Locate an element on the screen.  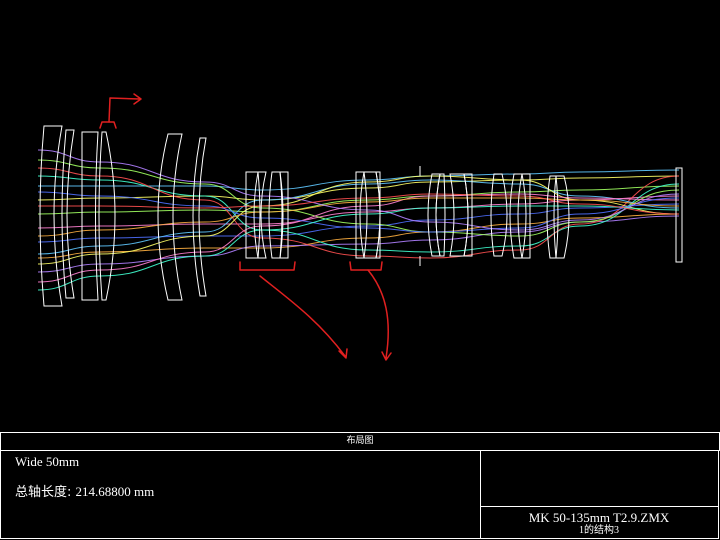
title-block-empty-cell is located at coordinates (599, 478).